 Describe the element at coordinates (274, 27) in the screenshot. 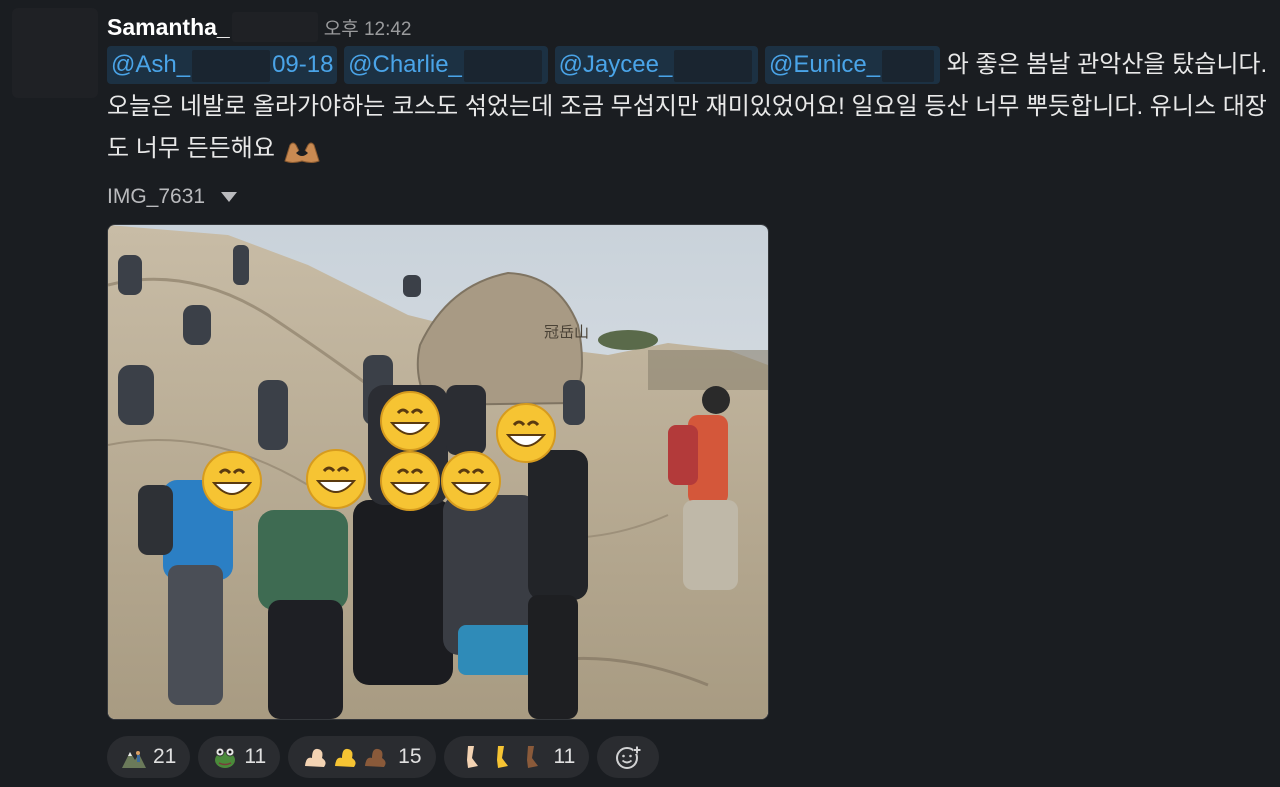

I see `redacted-name-block` at that location.